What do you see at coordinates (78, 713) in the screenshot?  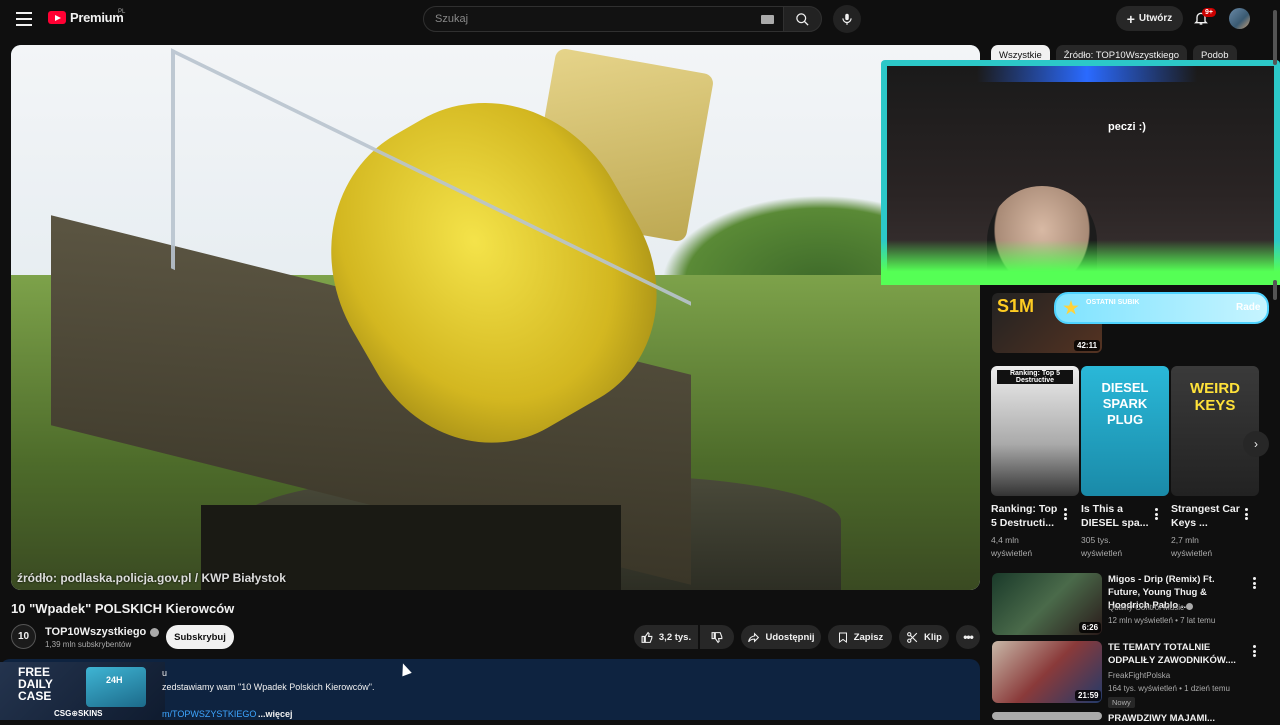 I see `ad-brand: CSG⊕SKINS` at bounding box center [78, 713].